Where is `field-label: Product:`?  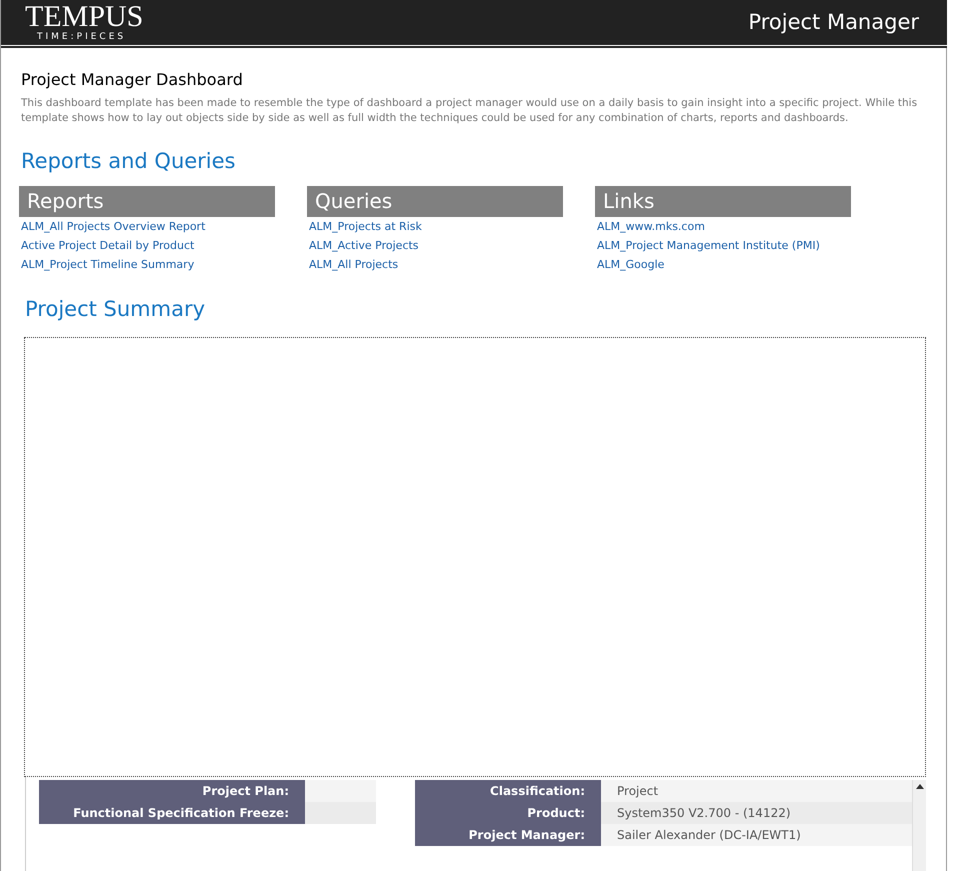 field-label: Product: is located at coordinates (508, 813).